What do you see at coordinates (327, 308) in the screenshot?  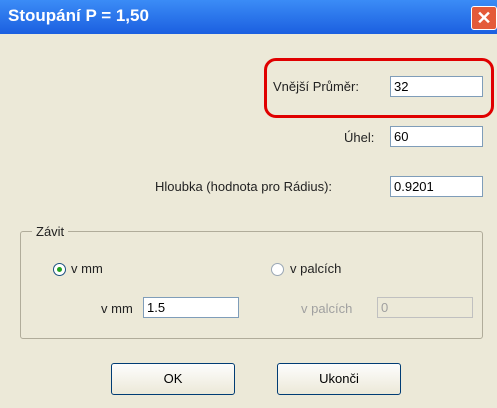 I see `inch-field-label: v palcích` at bounding box center [327, 308].